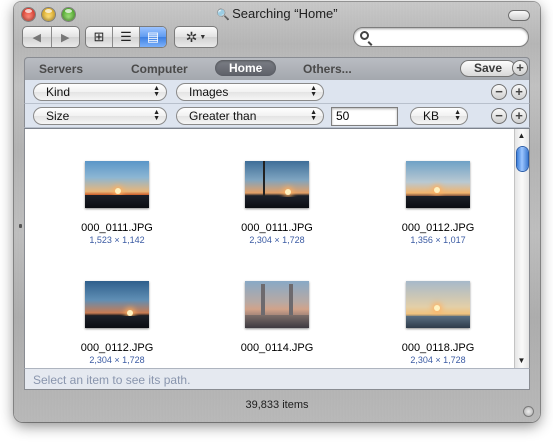  What do you see at coordinates (117, 240) in the screenshot?
I see `result-dimensions: 1,523 × 1,142` at bounding box center [117, 240].